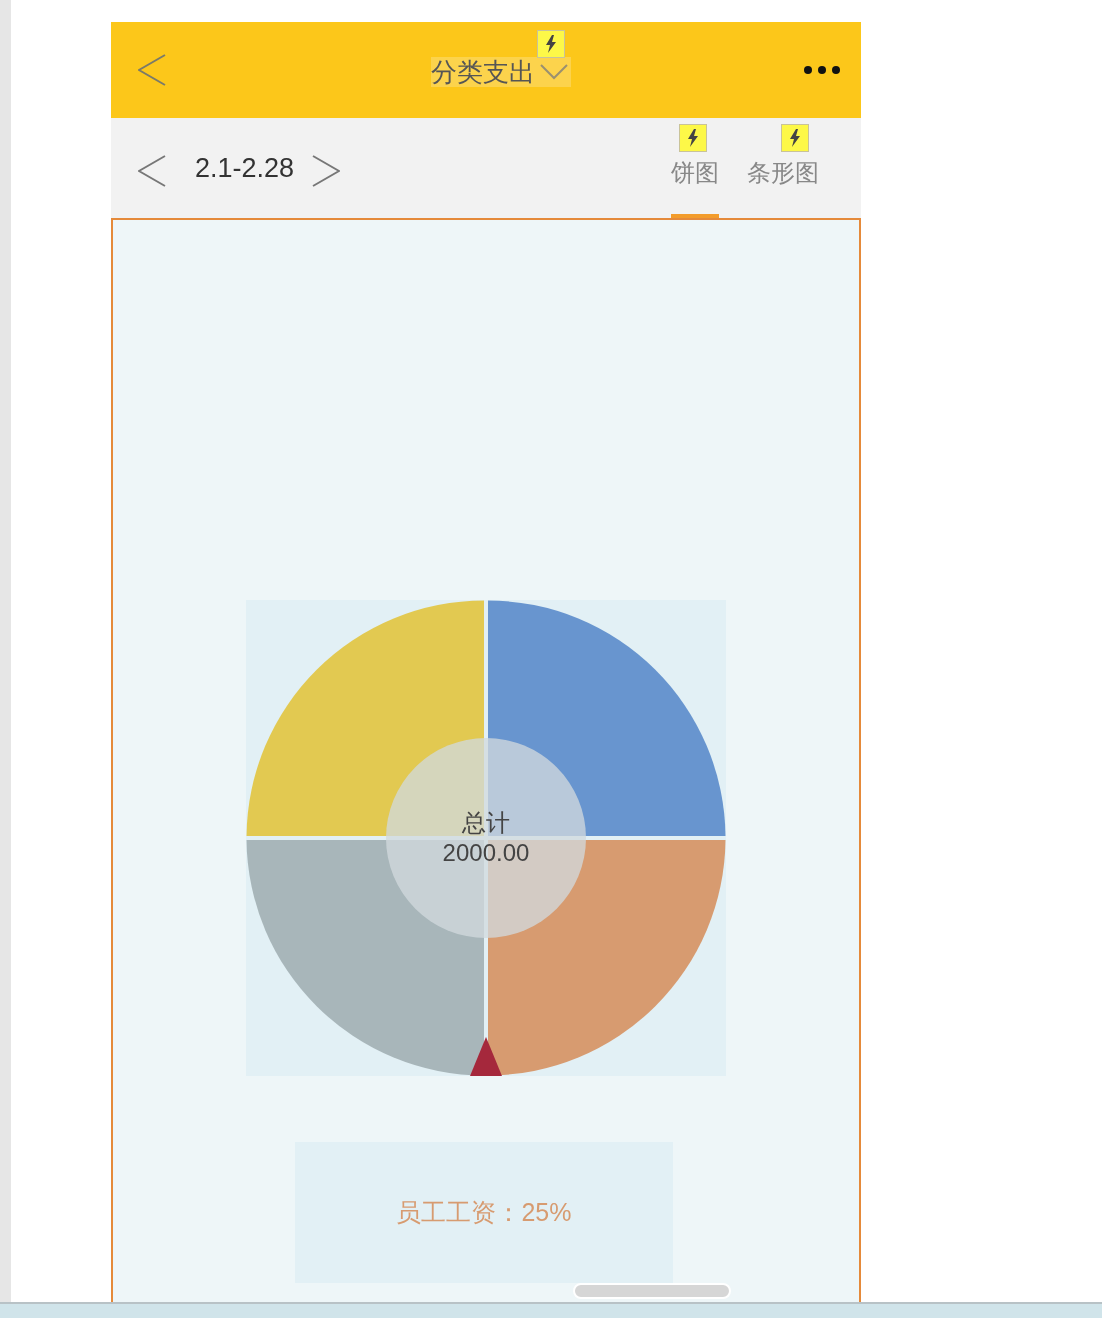 This screenshot has height=1318, width=1102. I want to click on more-button, so click(822, 70).